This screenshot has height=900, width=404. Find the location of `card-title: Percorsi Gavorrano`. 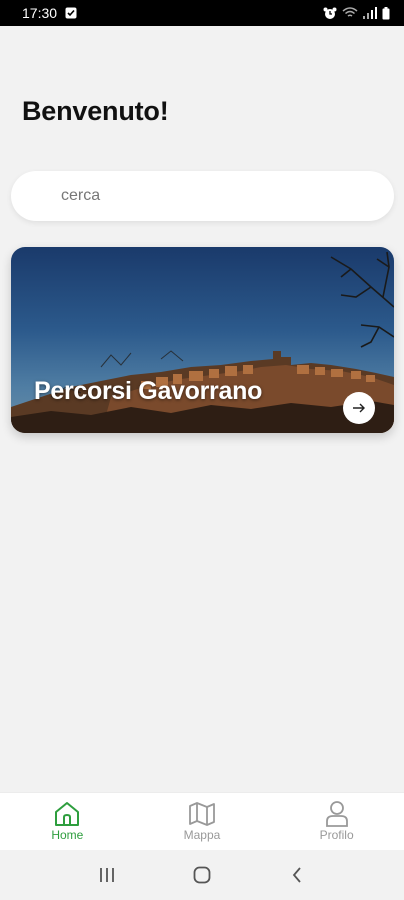

card-title: Percorsi Gavorrano is located at coordinates (148, 391).